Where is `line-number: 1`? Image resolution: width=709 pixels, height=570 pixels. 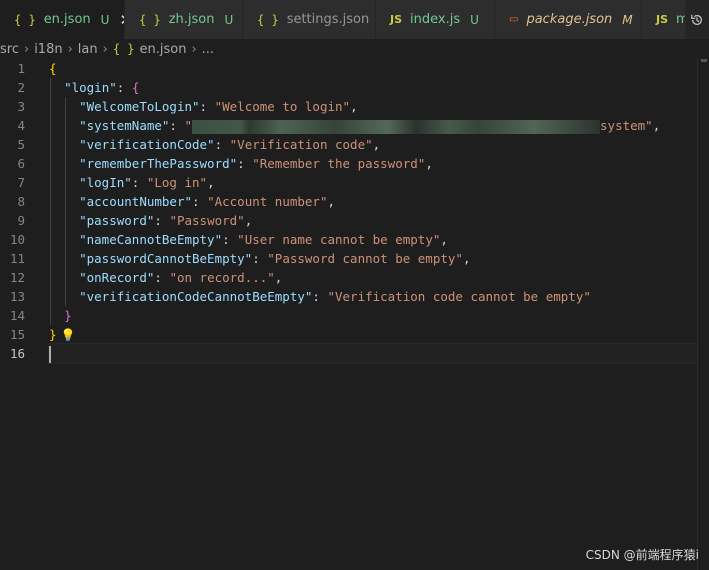
line-number: 1 is located at coordinates (21, 68).